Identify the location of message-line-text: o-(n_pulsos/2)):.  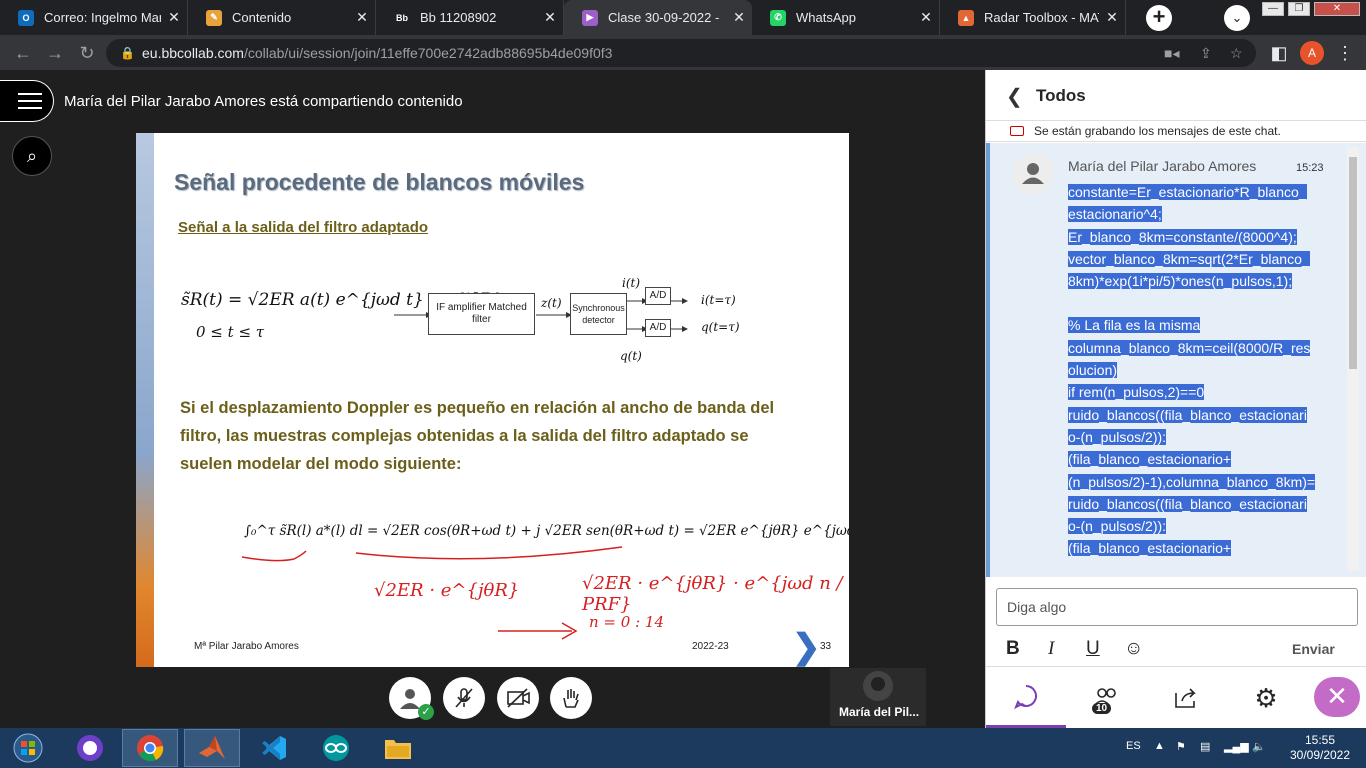
(1117, 436).